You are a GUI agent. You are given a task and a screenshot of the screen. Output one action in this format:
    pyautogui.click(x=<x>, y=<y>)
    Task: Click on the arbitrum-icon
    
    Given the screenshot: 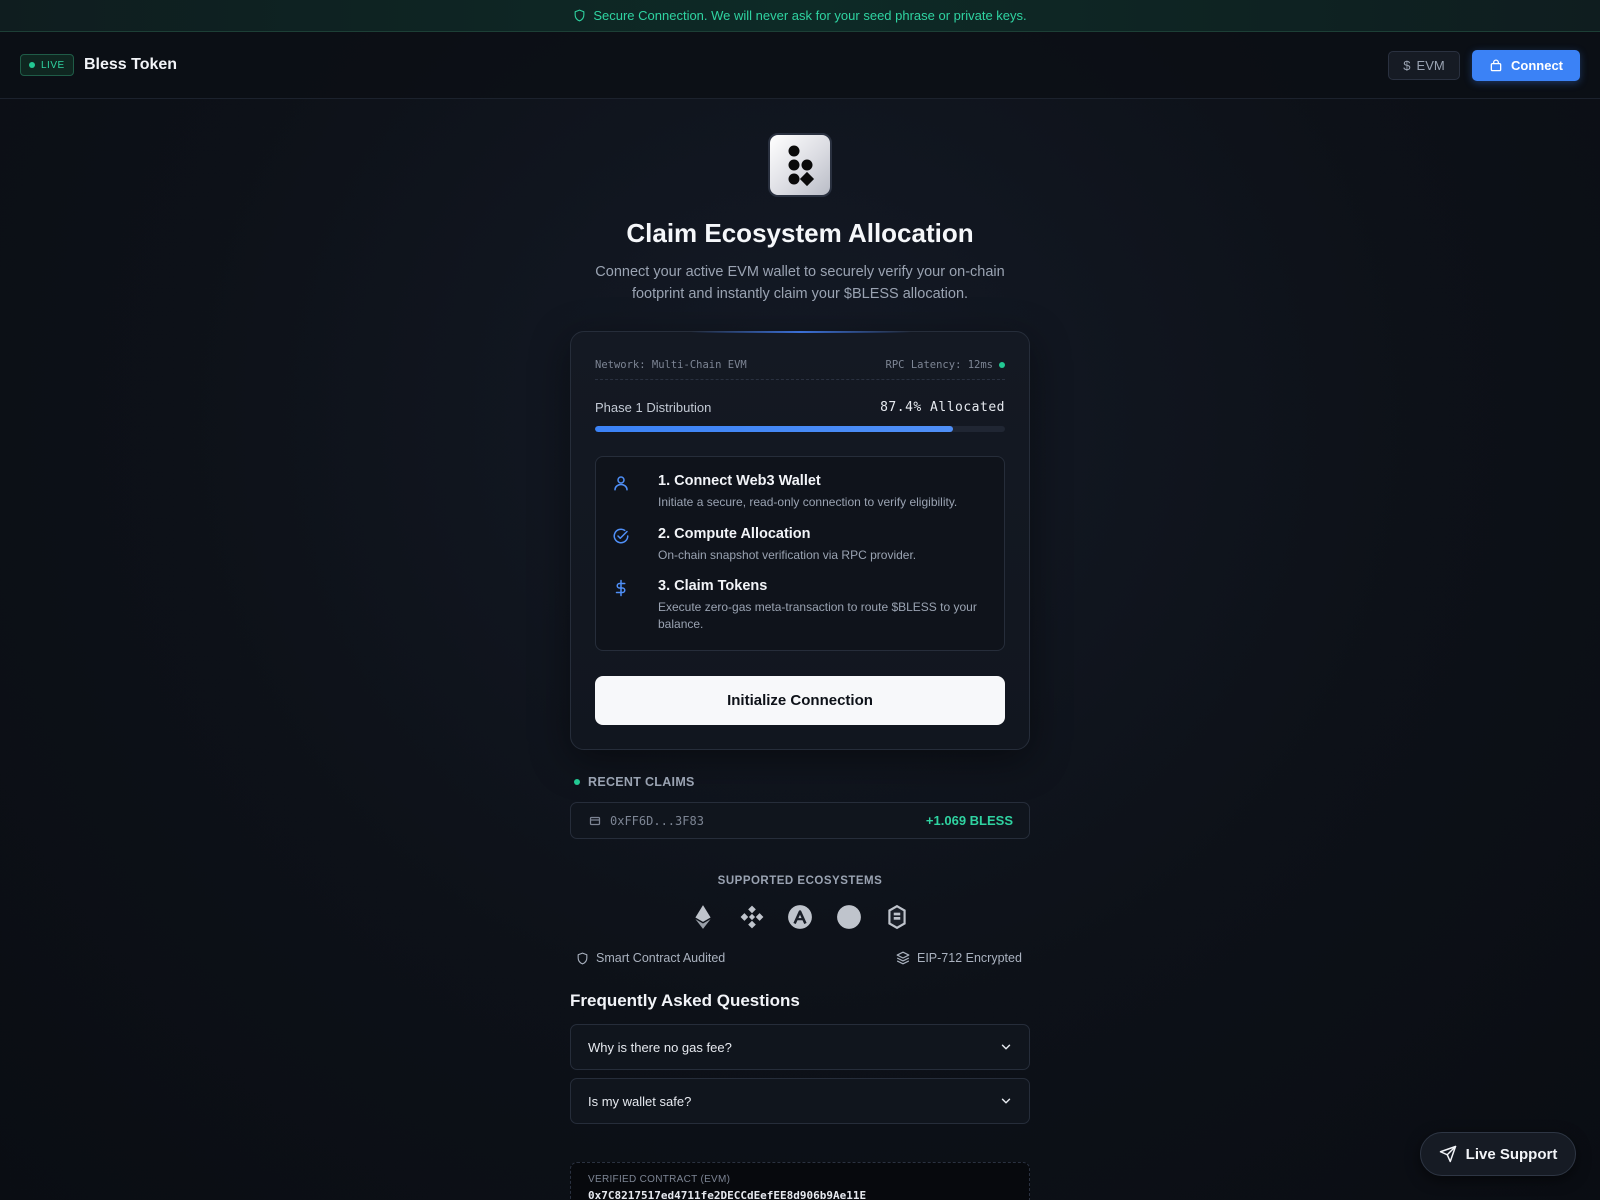 What is the action you would take?
    pyautogui.click(x=800, y=917)
    